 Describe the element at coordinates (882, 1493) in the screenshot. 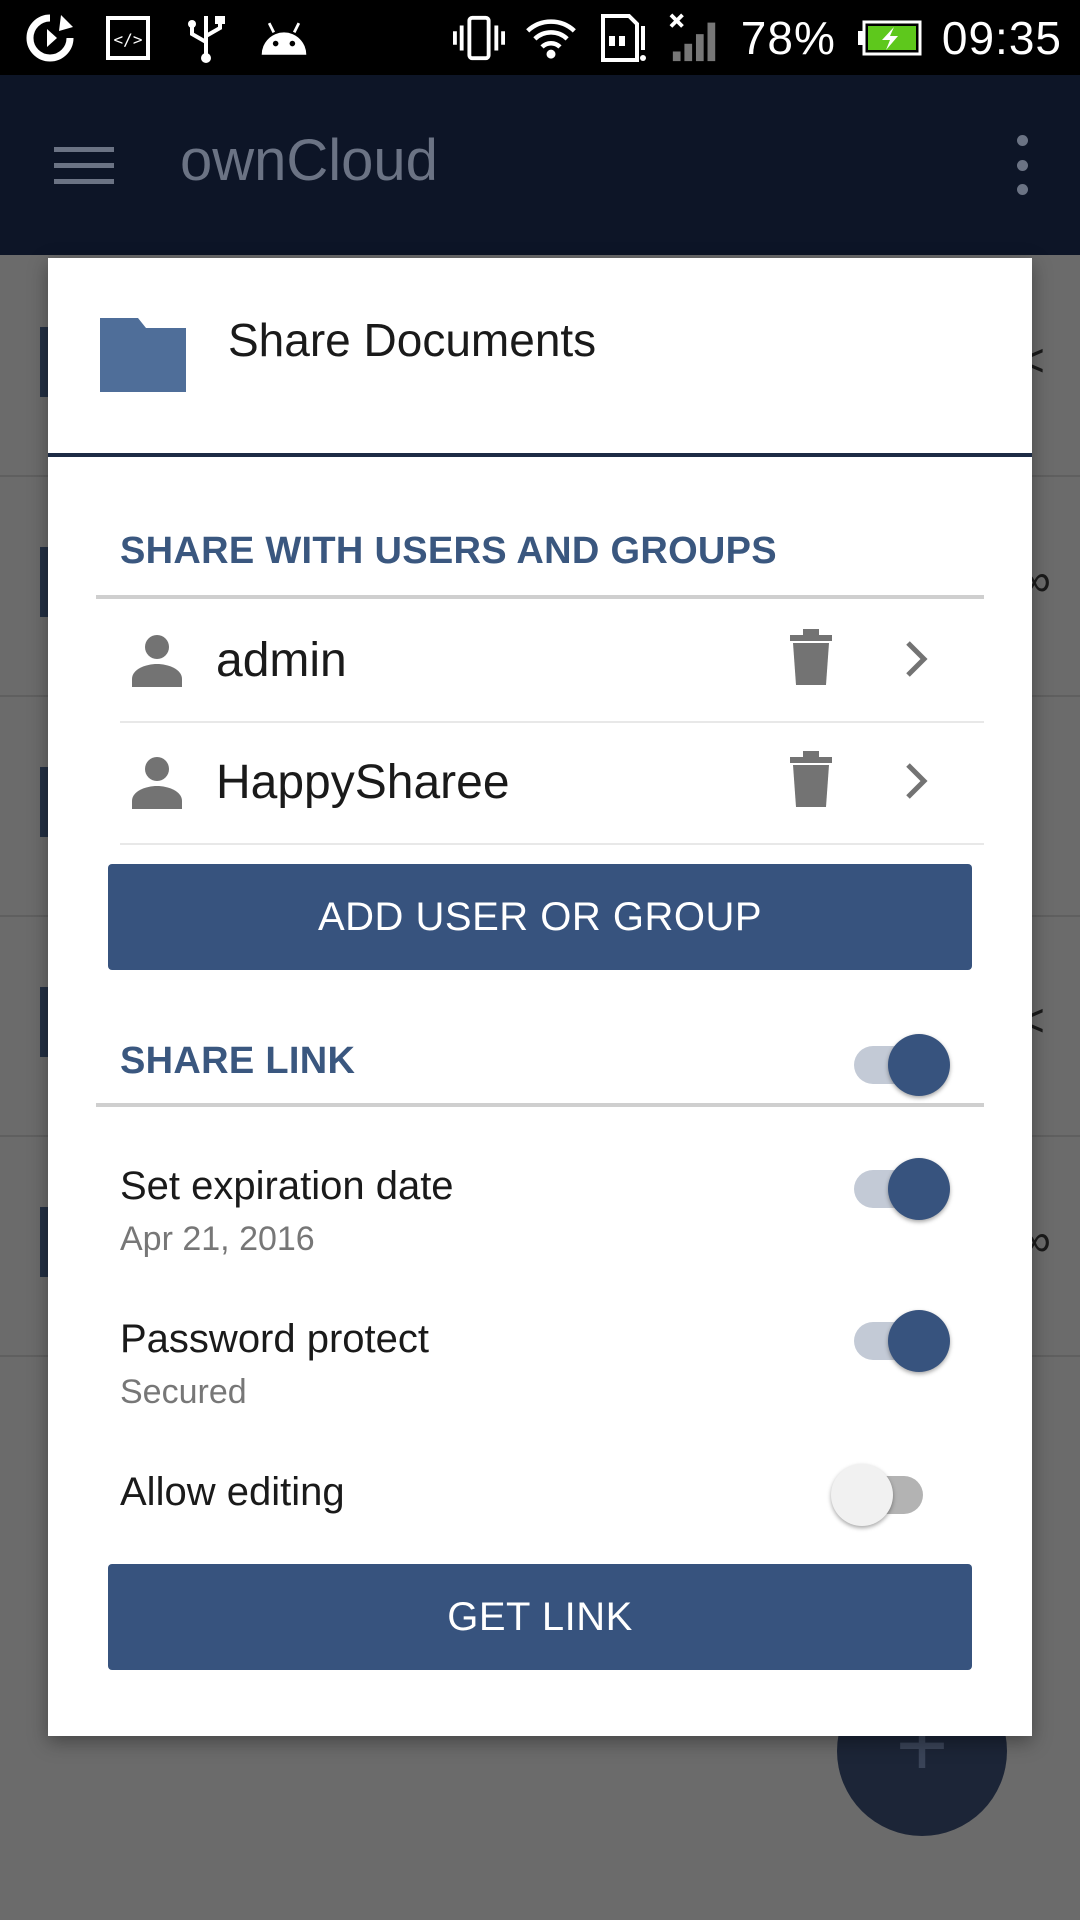

I see `allow-editing-toggle` at that location.